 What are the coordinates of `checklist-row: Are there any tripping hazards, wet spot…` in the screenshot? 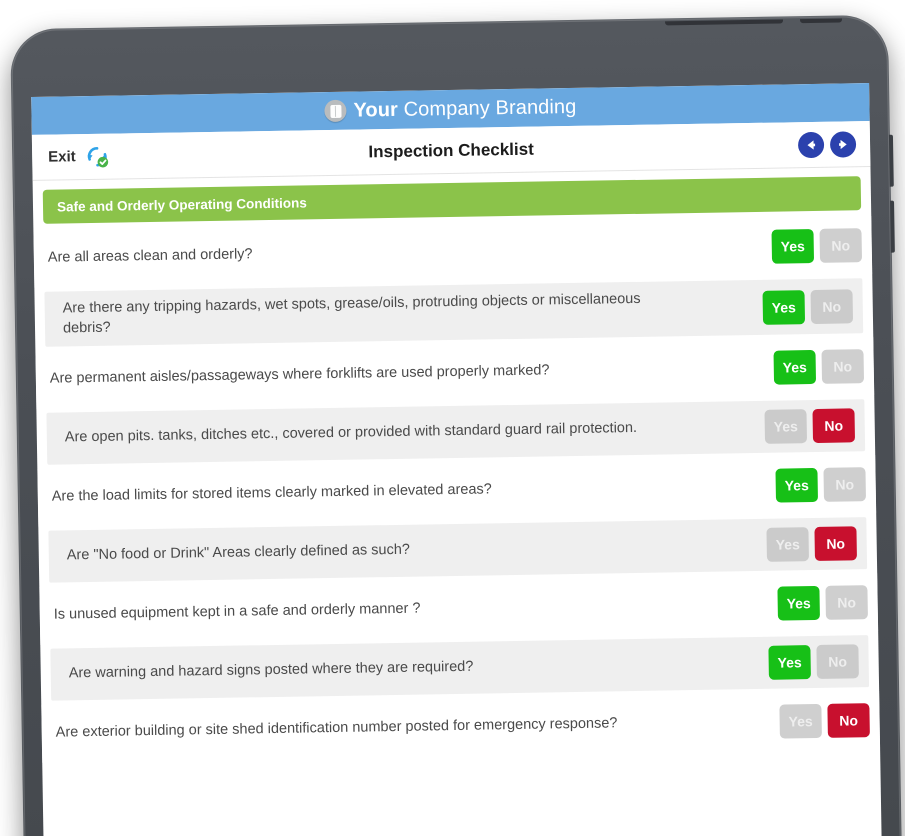 It's located at (454, 312).